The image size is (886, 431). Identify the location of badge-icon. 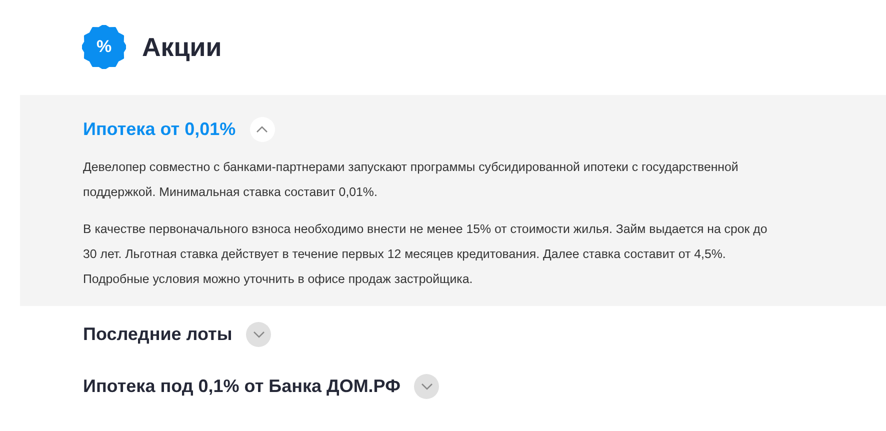
(104, 47).